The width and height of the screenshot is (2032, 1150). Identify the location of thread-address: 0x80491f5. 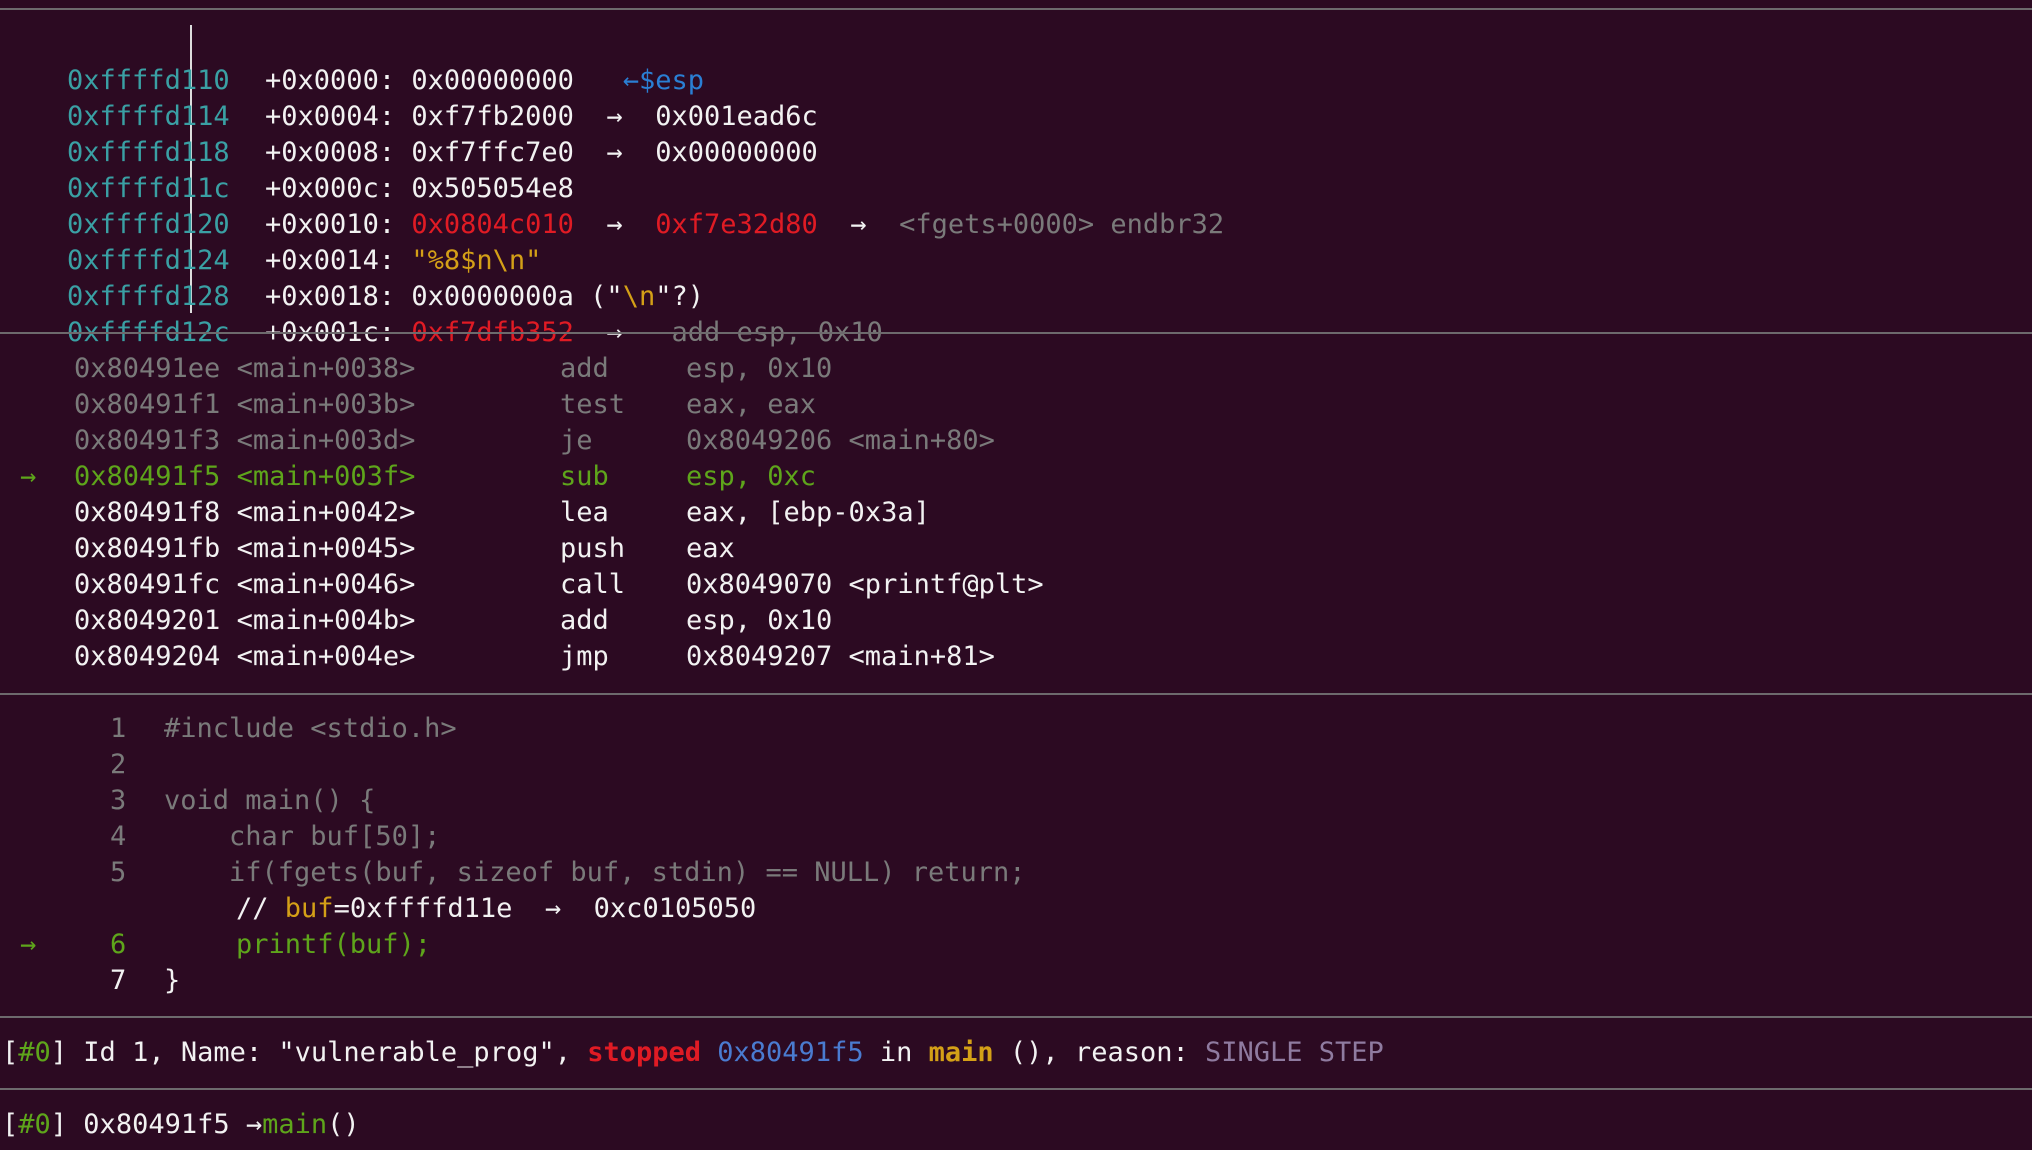
(790, 1052).